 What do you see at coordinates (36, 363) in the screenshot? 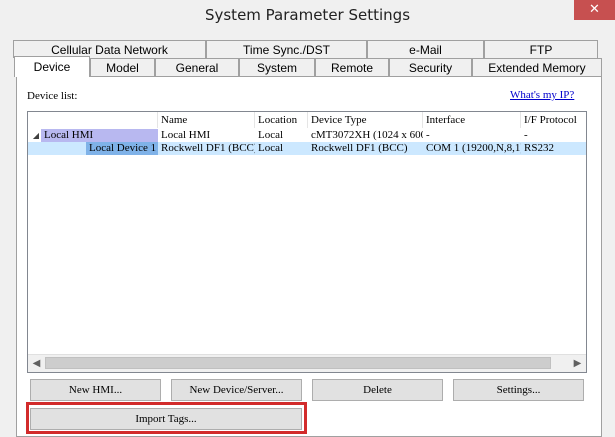
I see `scroll-left-icon: ◀` at bounding box center [36, 363].